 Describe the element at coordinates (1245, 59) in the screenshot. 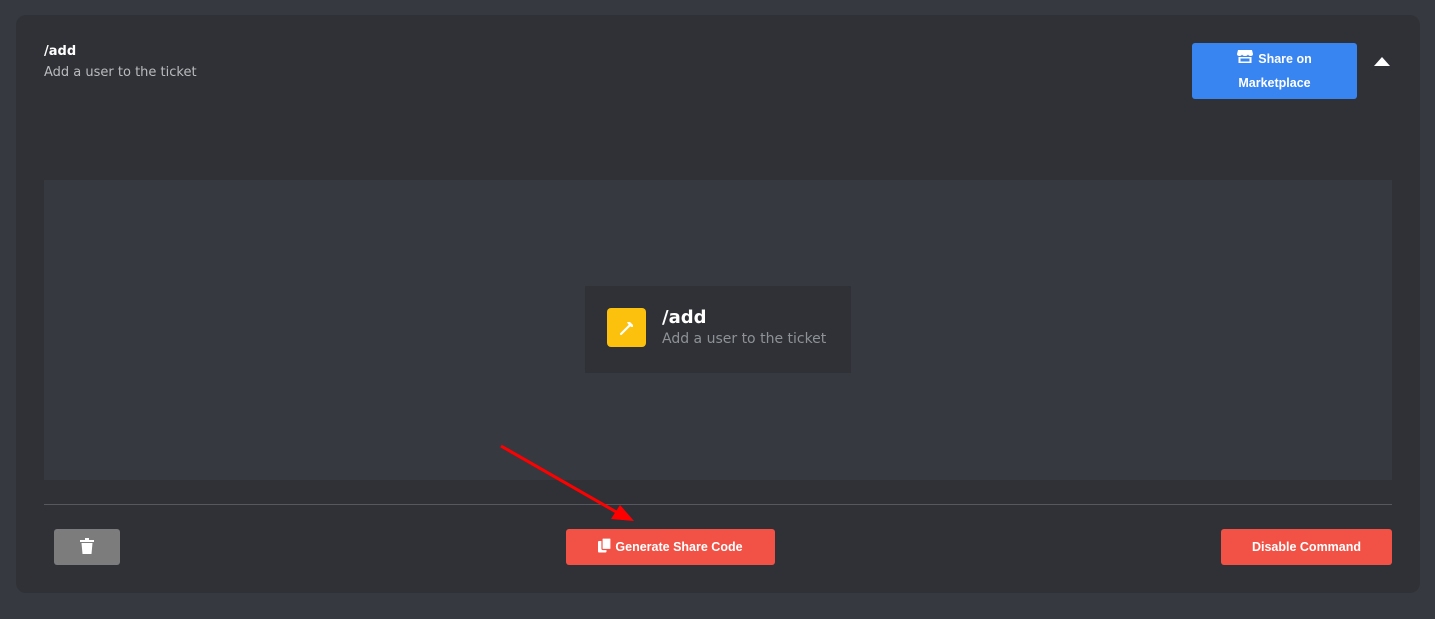

I see `store-icon` at that location.